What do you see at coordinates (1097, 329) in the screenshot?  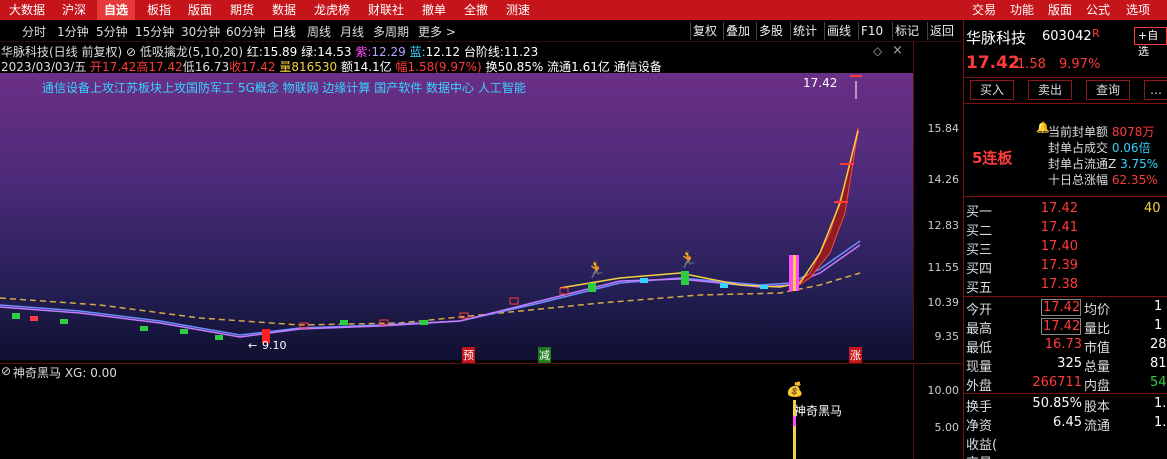 I see `stat-label: 量比` at bounding box center [1097, 329].